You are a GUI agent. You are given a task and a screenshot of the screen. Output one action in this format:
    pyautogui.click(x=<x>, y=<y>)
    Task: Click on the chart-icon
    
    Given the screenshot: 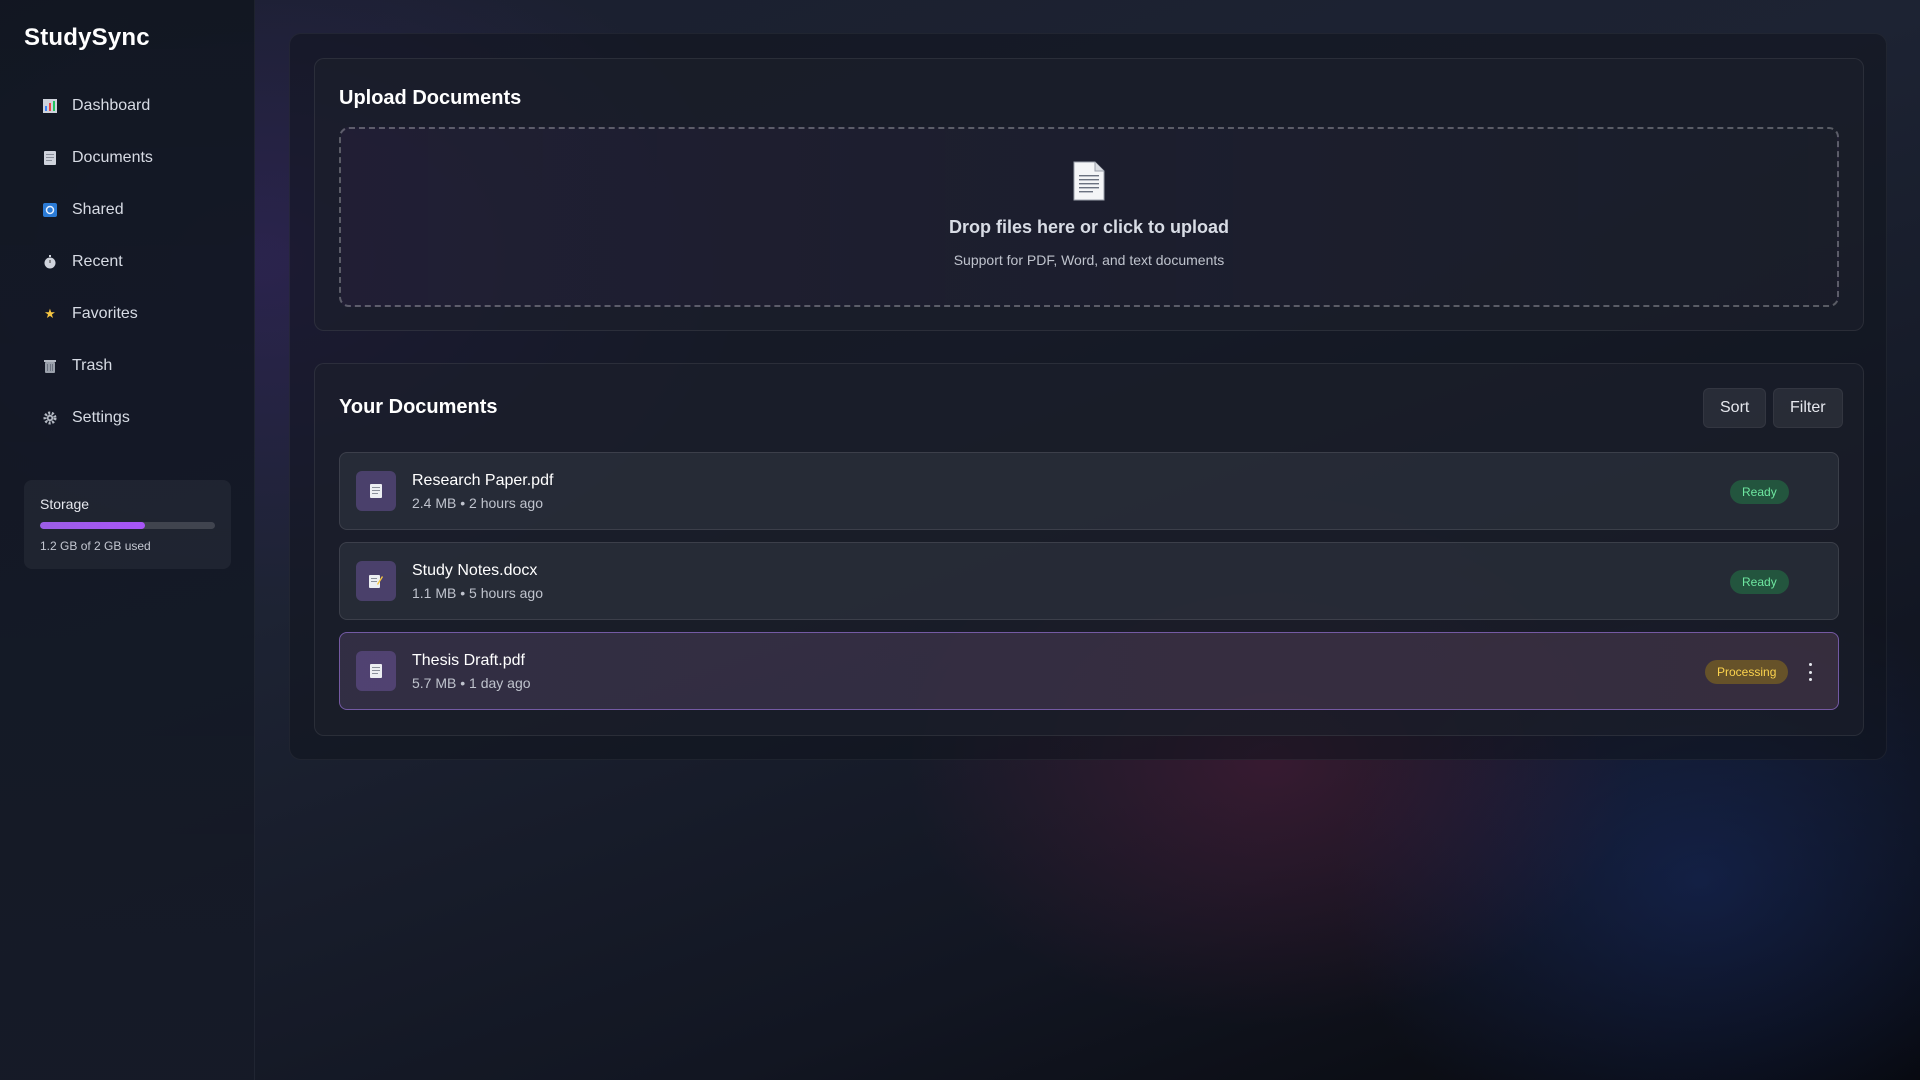 What is the action you would take?
    pyautogui.click(x=50, y=106)
    